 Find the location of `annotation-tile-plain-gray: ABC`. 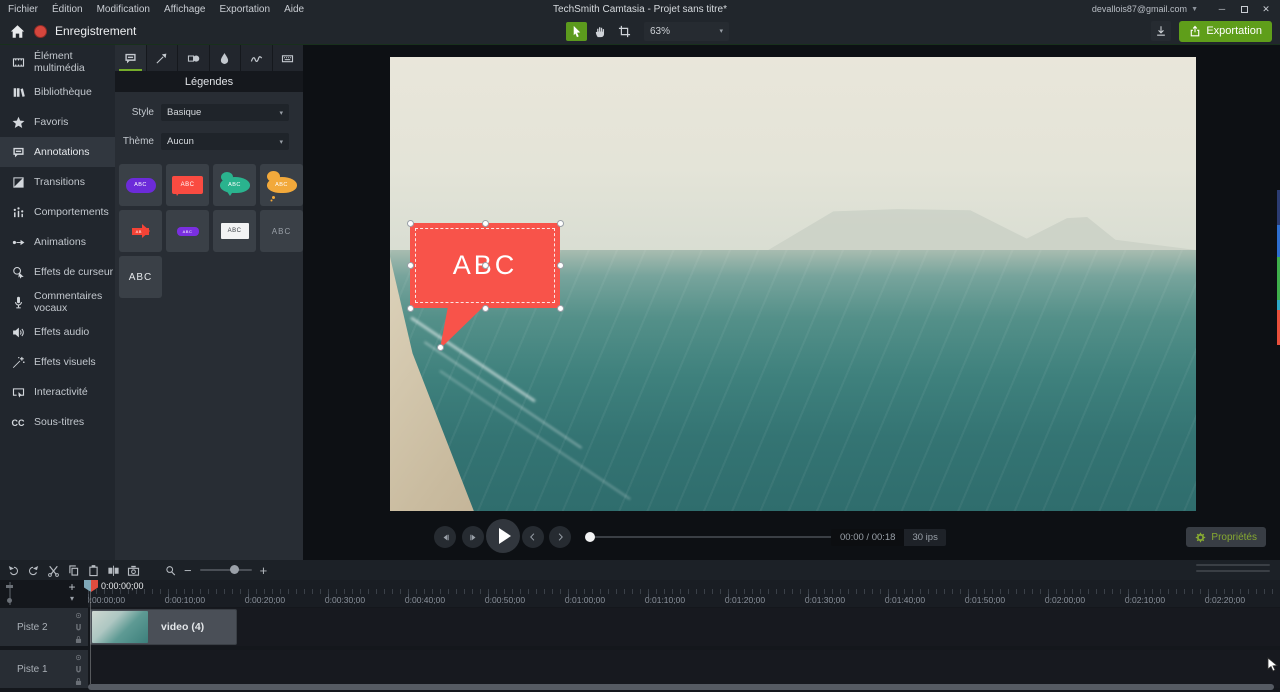

annotation-tile-plain-gray: ABC is located at coordinates (281, 231).